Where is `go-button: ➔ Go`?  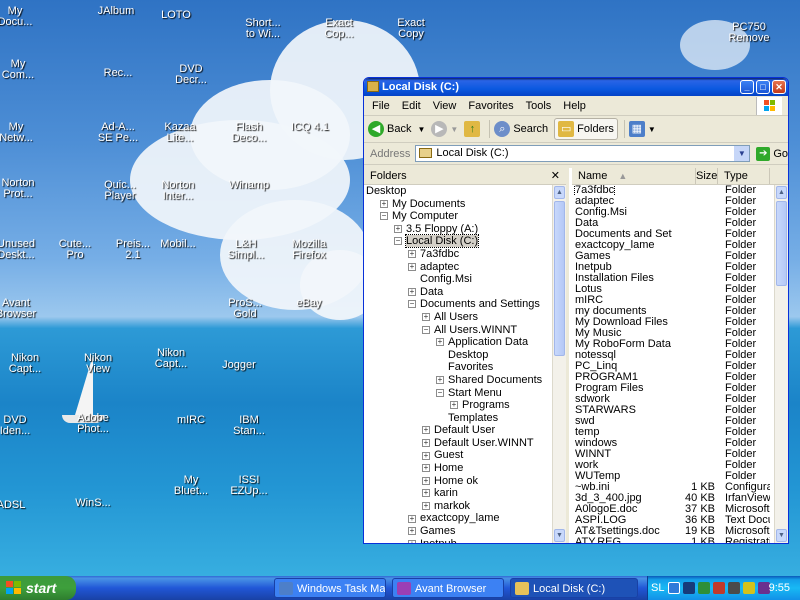 go-button: ➔ Go is located at coordinates (772, 153).